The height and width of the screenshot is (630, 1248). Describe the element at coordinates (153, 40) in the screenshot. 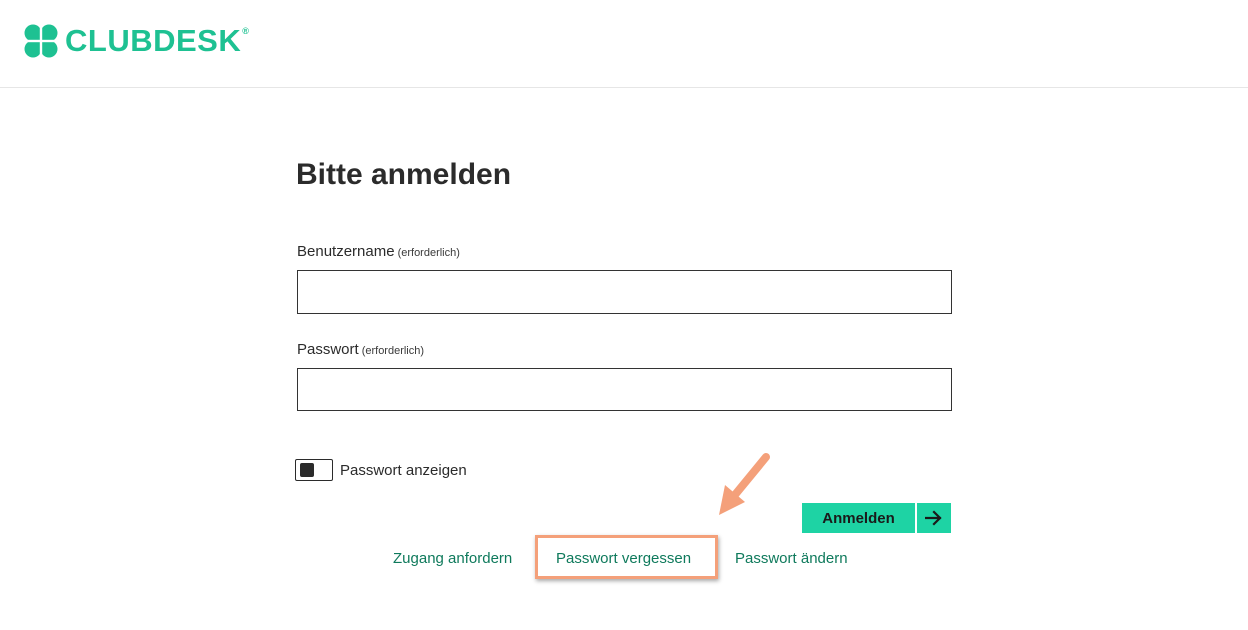

I see `logo-text: CLUBDESK` at that location.